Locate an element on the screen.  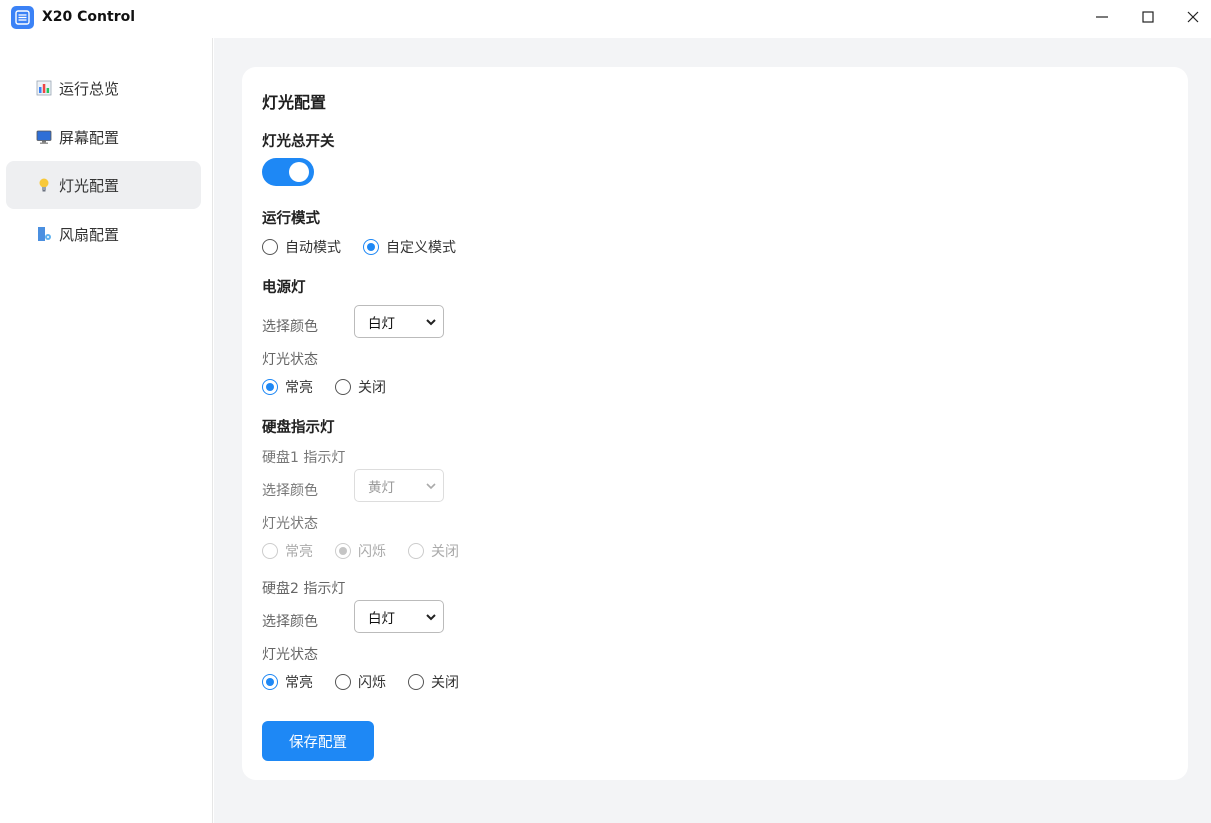
bar-chart-icon is located at coordinates (44, 88).